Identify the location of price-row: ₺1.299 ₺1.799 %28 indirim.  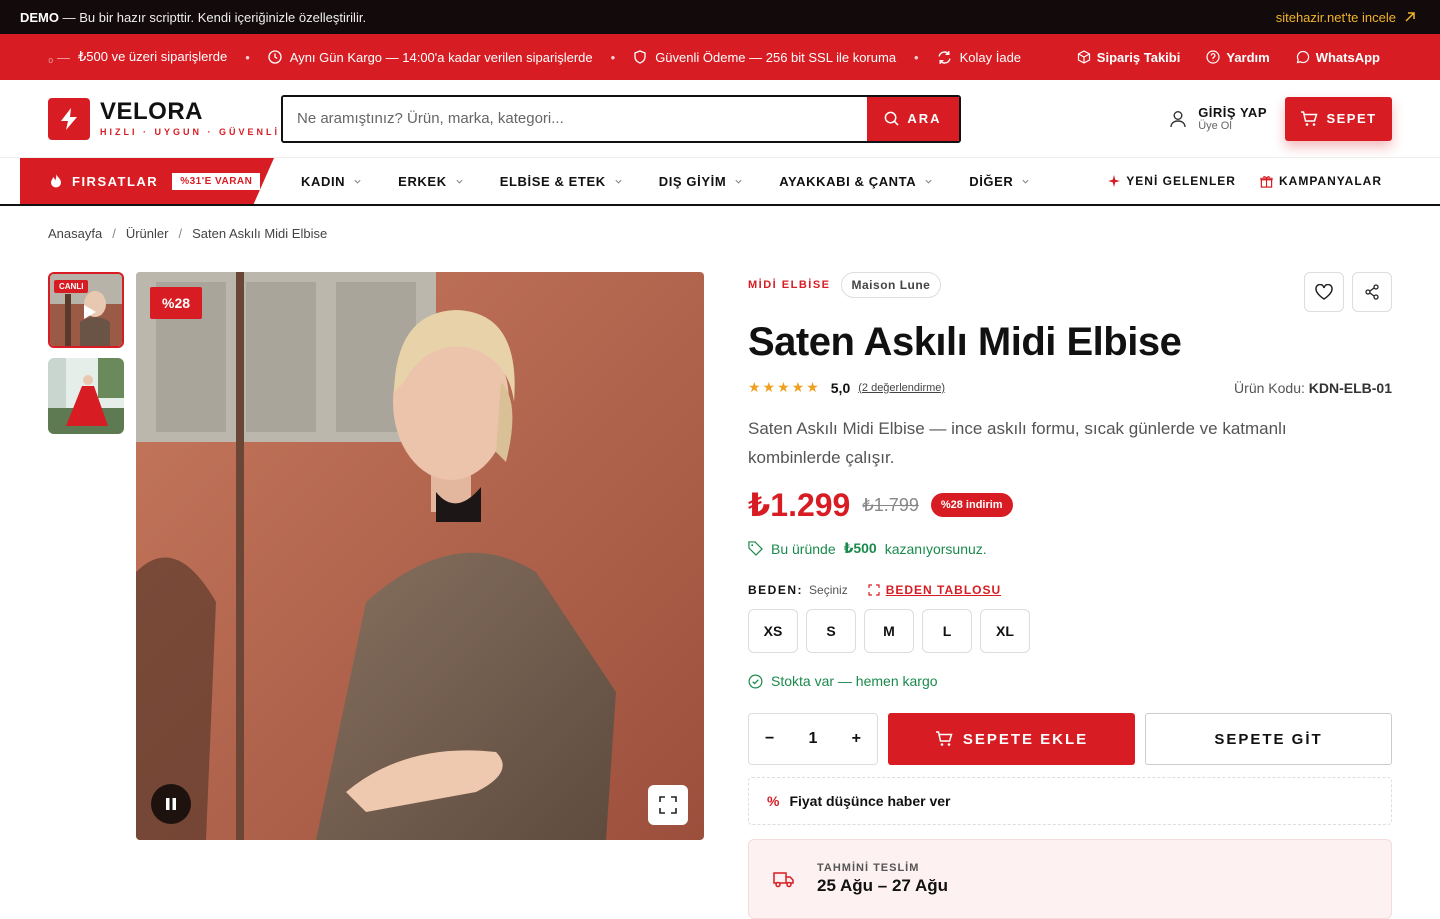
(1070, 505).